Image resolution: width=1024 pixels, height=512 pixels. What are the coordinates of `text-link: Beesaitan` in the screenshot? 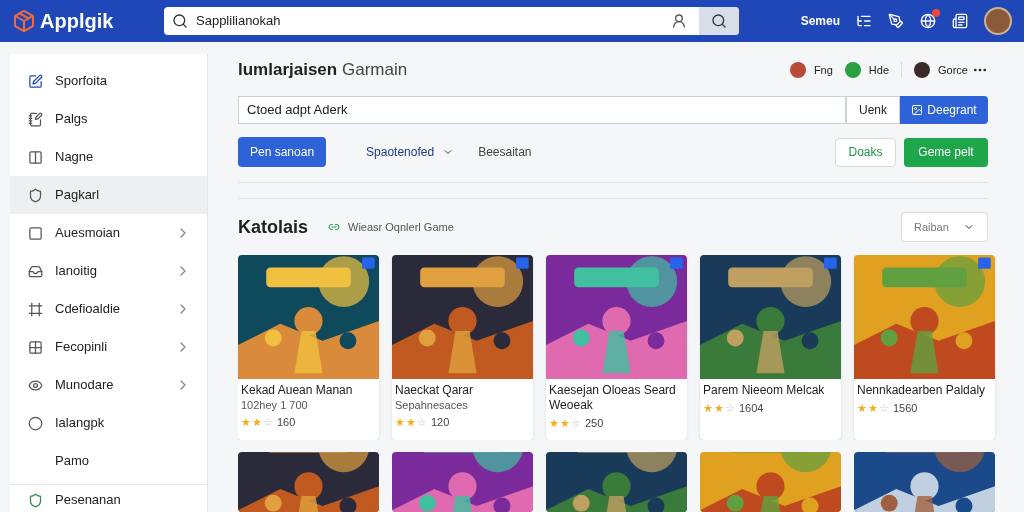 It's located at (505, 152).